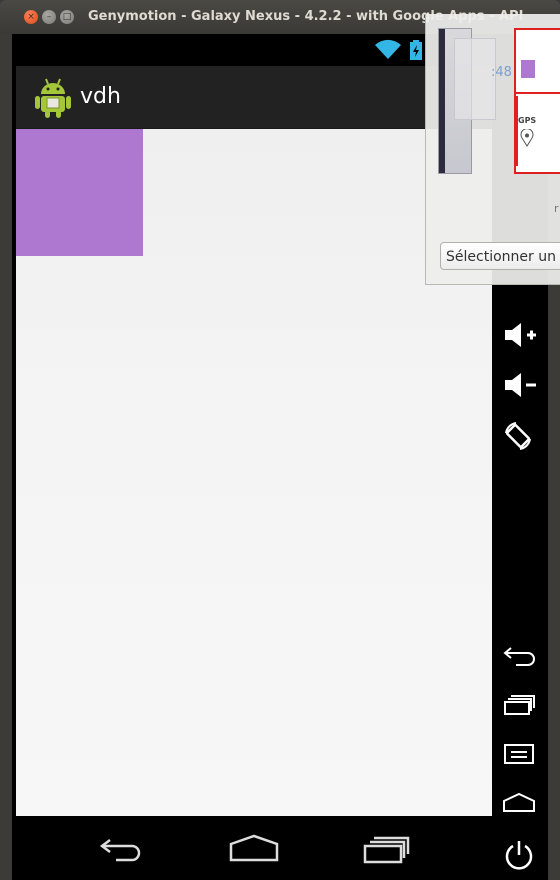 The height and width of the screenshot is (880, 560). What do you see at coordinates (518, 436) in the screenshot?
I see `rotate-icon` at bounding box center [518, 436].